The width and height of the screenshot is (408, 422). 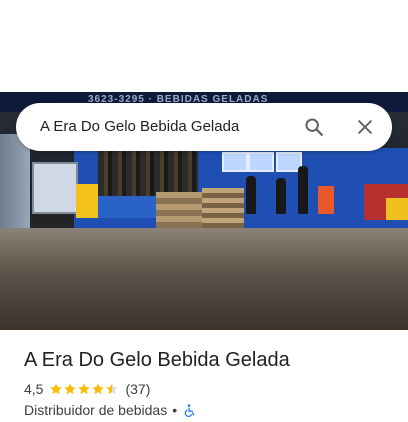 I want to click on poster, so click(x=326, y=200).